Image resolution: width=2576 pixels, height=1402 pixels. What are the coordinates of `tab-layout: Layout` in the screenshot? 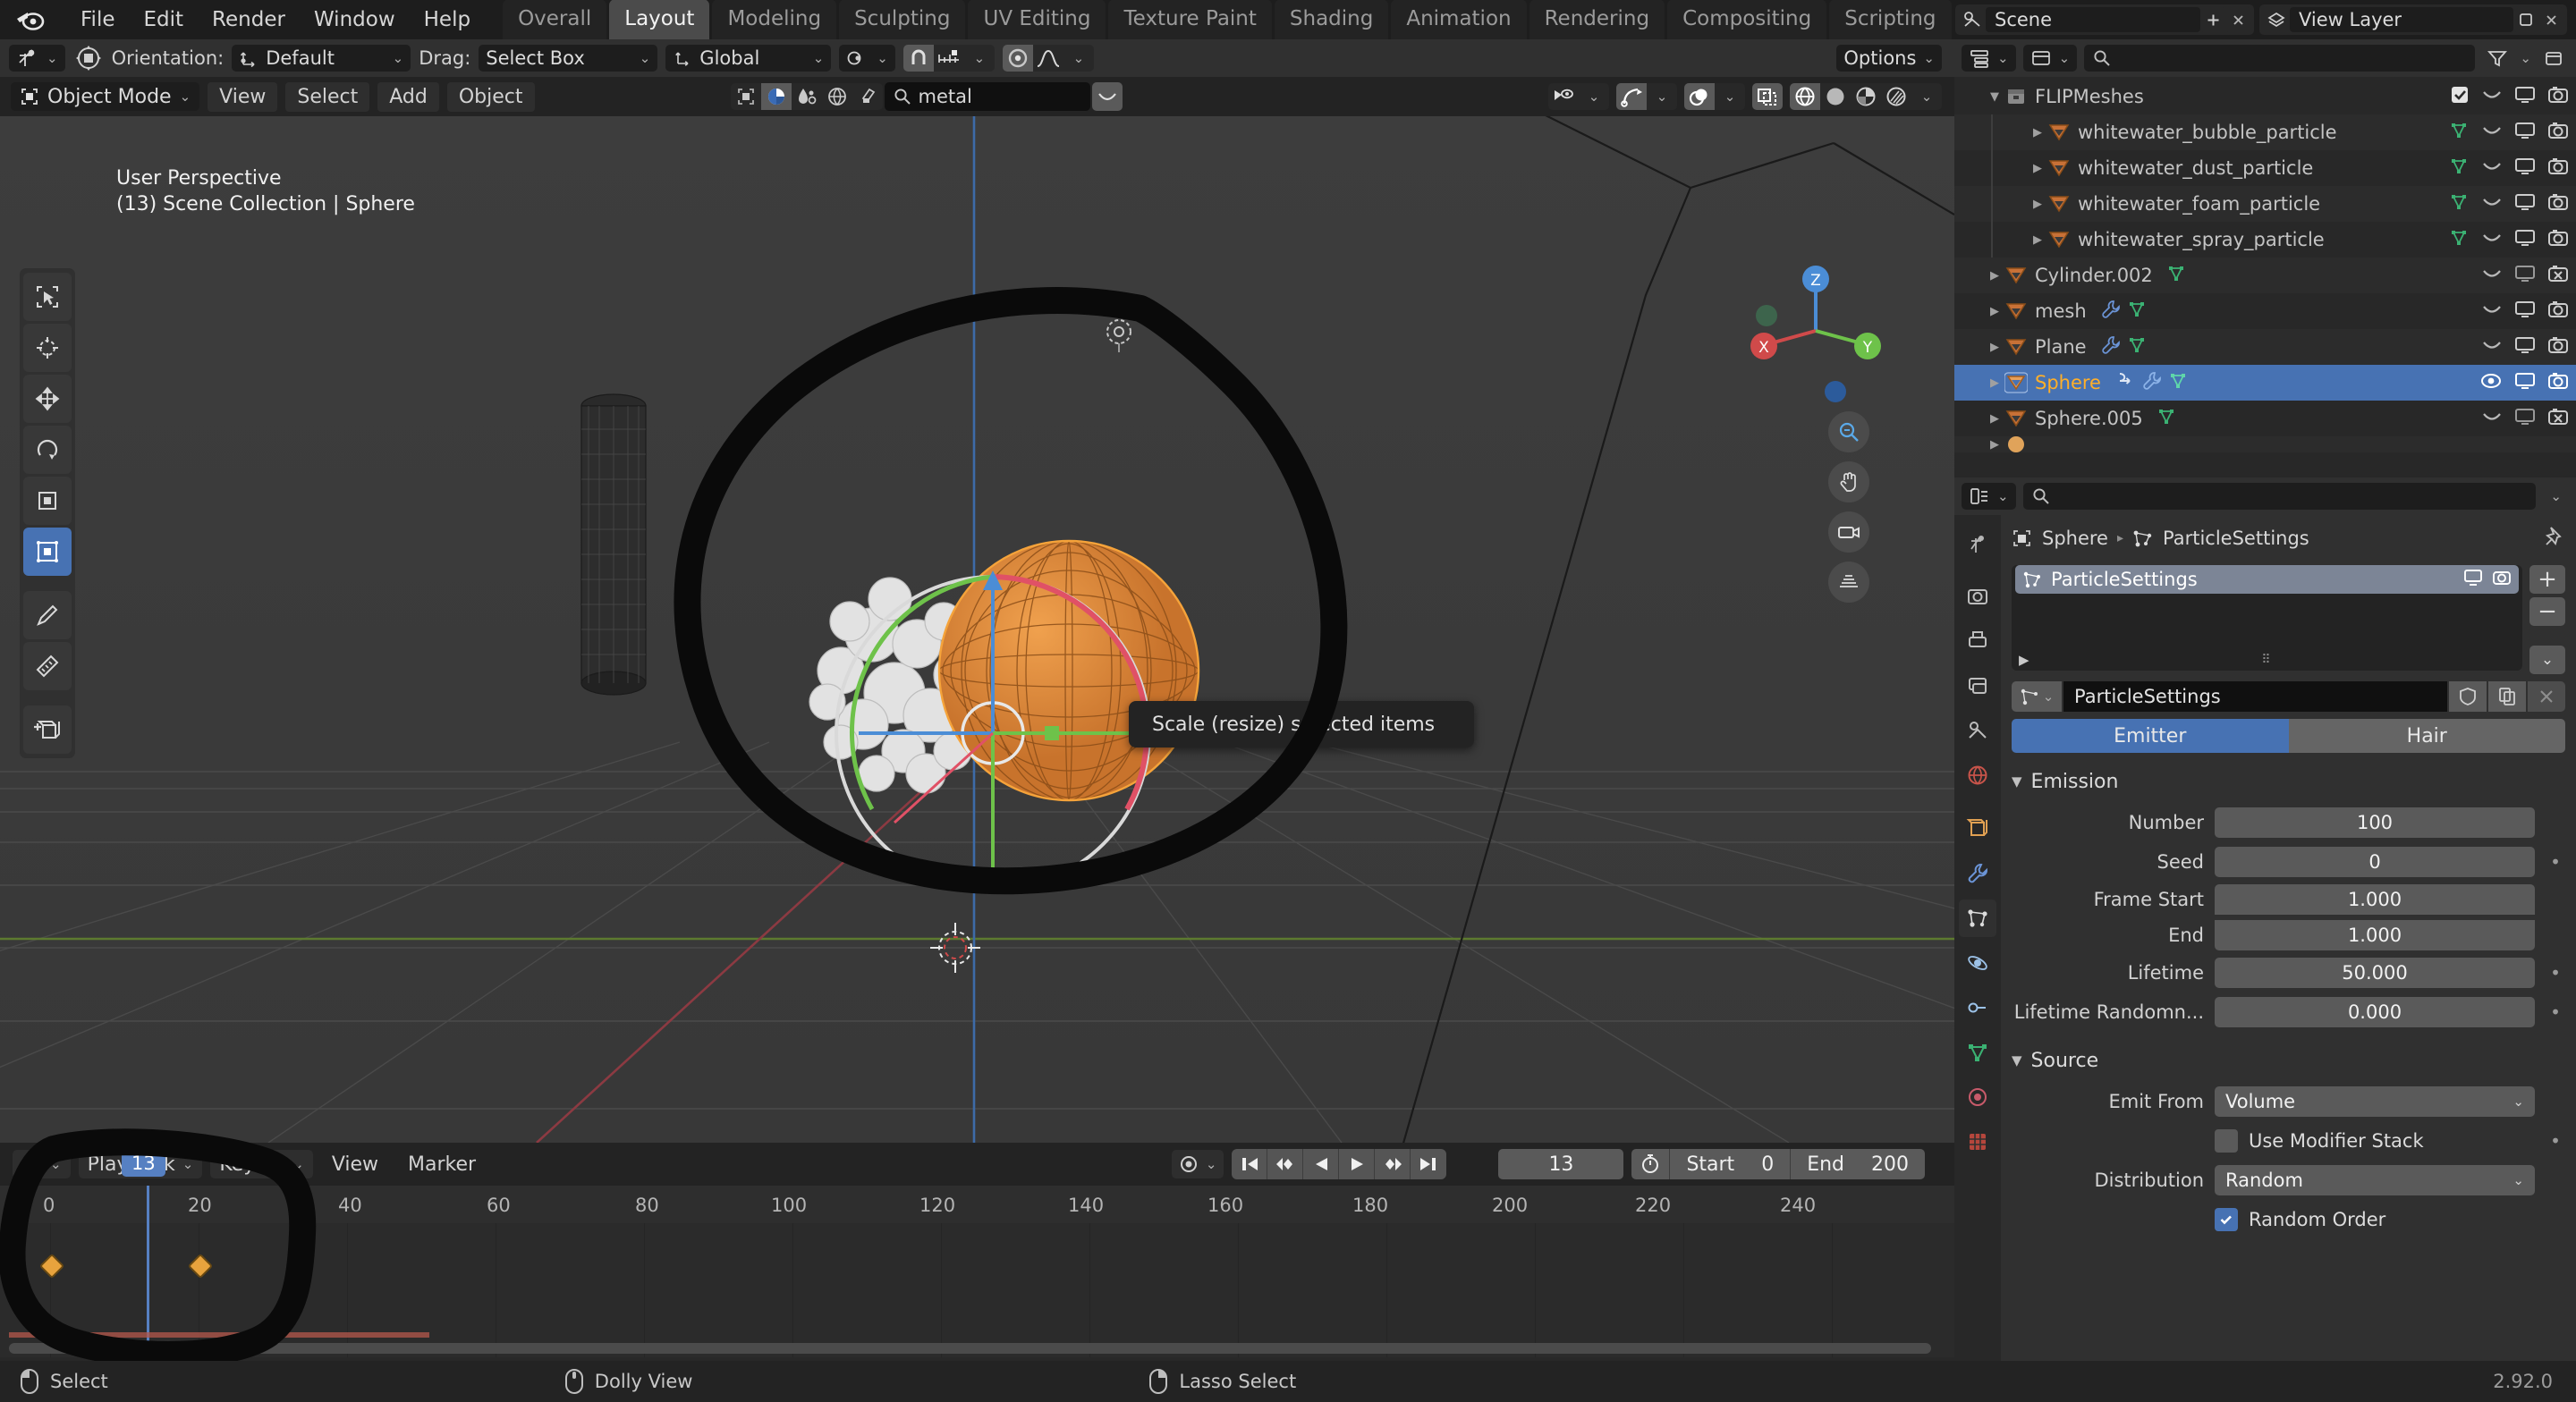 It's located at (659, 19).